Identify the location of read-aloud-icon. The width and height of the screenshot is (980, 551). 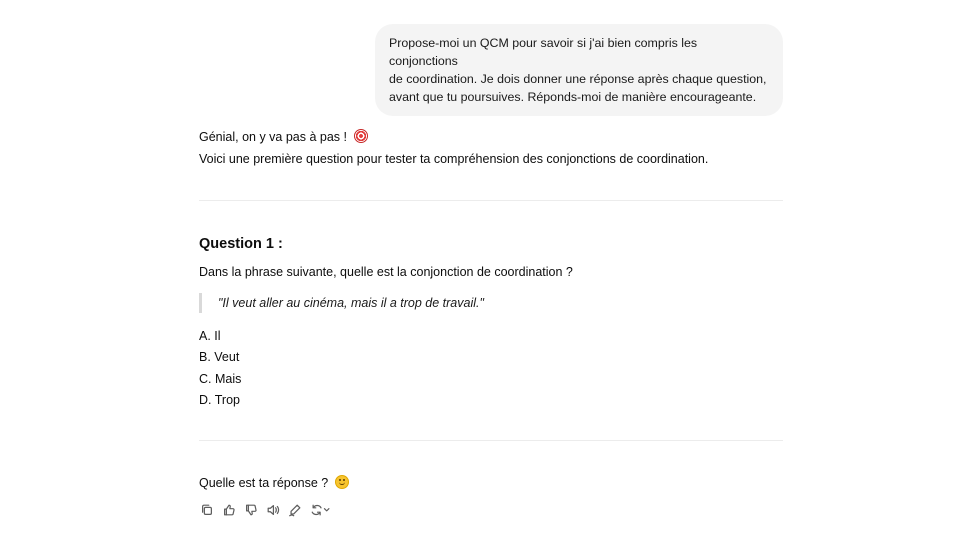
(273, 510).